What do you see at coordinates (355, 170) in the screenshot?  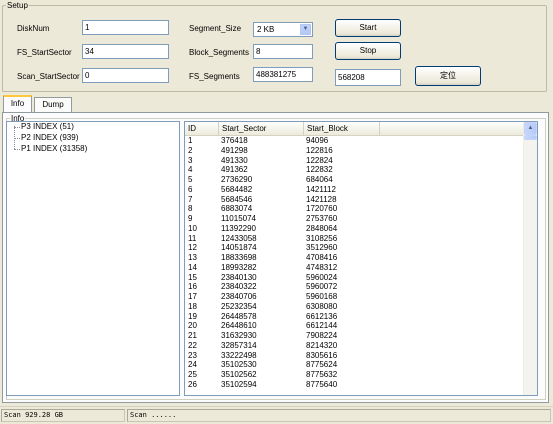 I see `table-row: 4 491362 122832` at bounding box center [355, 170].